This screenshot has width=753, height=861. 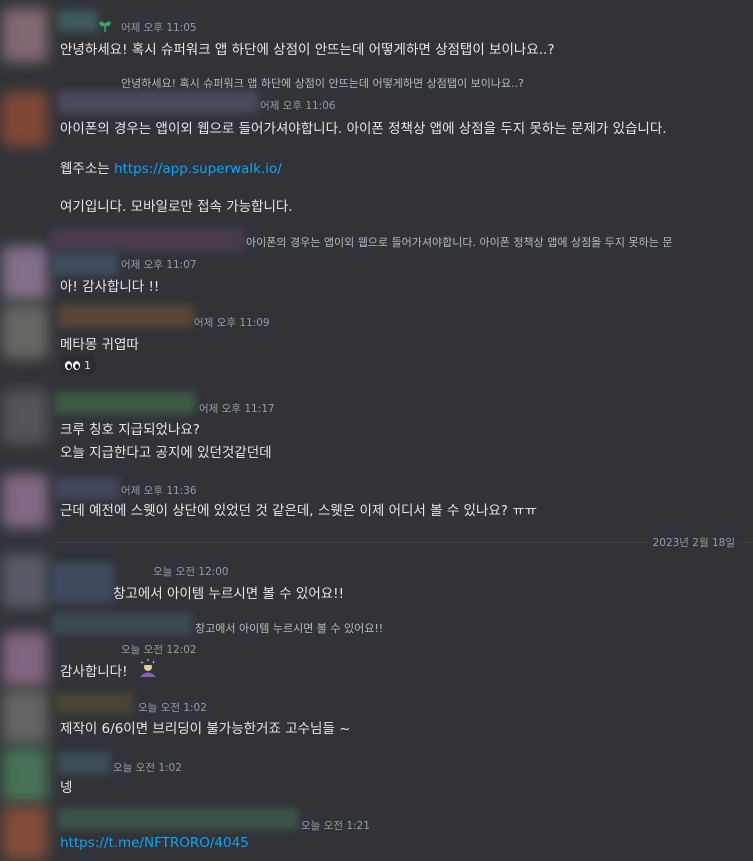 What do you see at coordinates (198, 169) in the screenshot?
I see `message-link: https://app.superwalk.io/` at bounding box center [198, 169].